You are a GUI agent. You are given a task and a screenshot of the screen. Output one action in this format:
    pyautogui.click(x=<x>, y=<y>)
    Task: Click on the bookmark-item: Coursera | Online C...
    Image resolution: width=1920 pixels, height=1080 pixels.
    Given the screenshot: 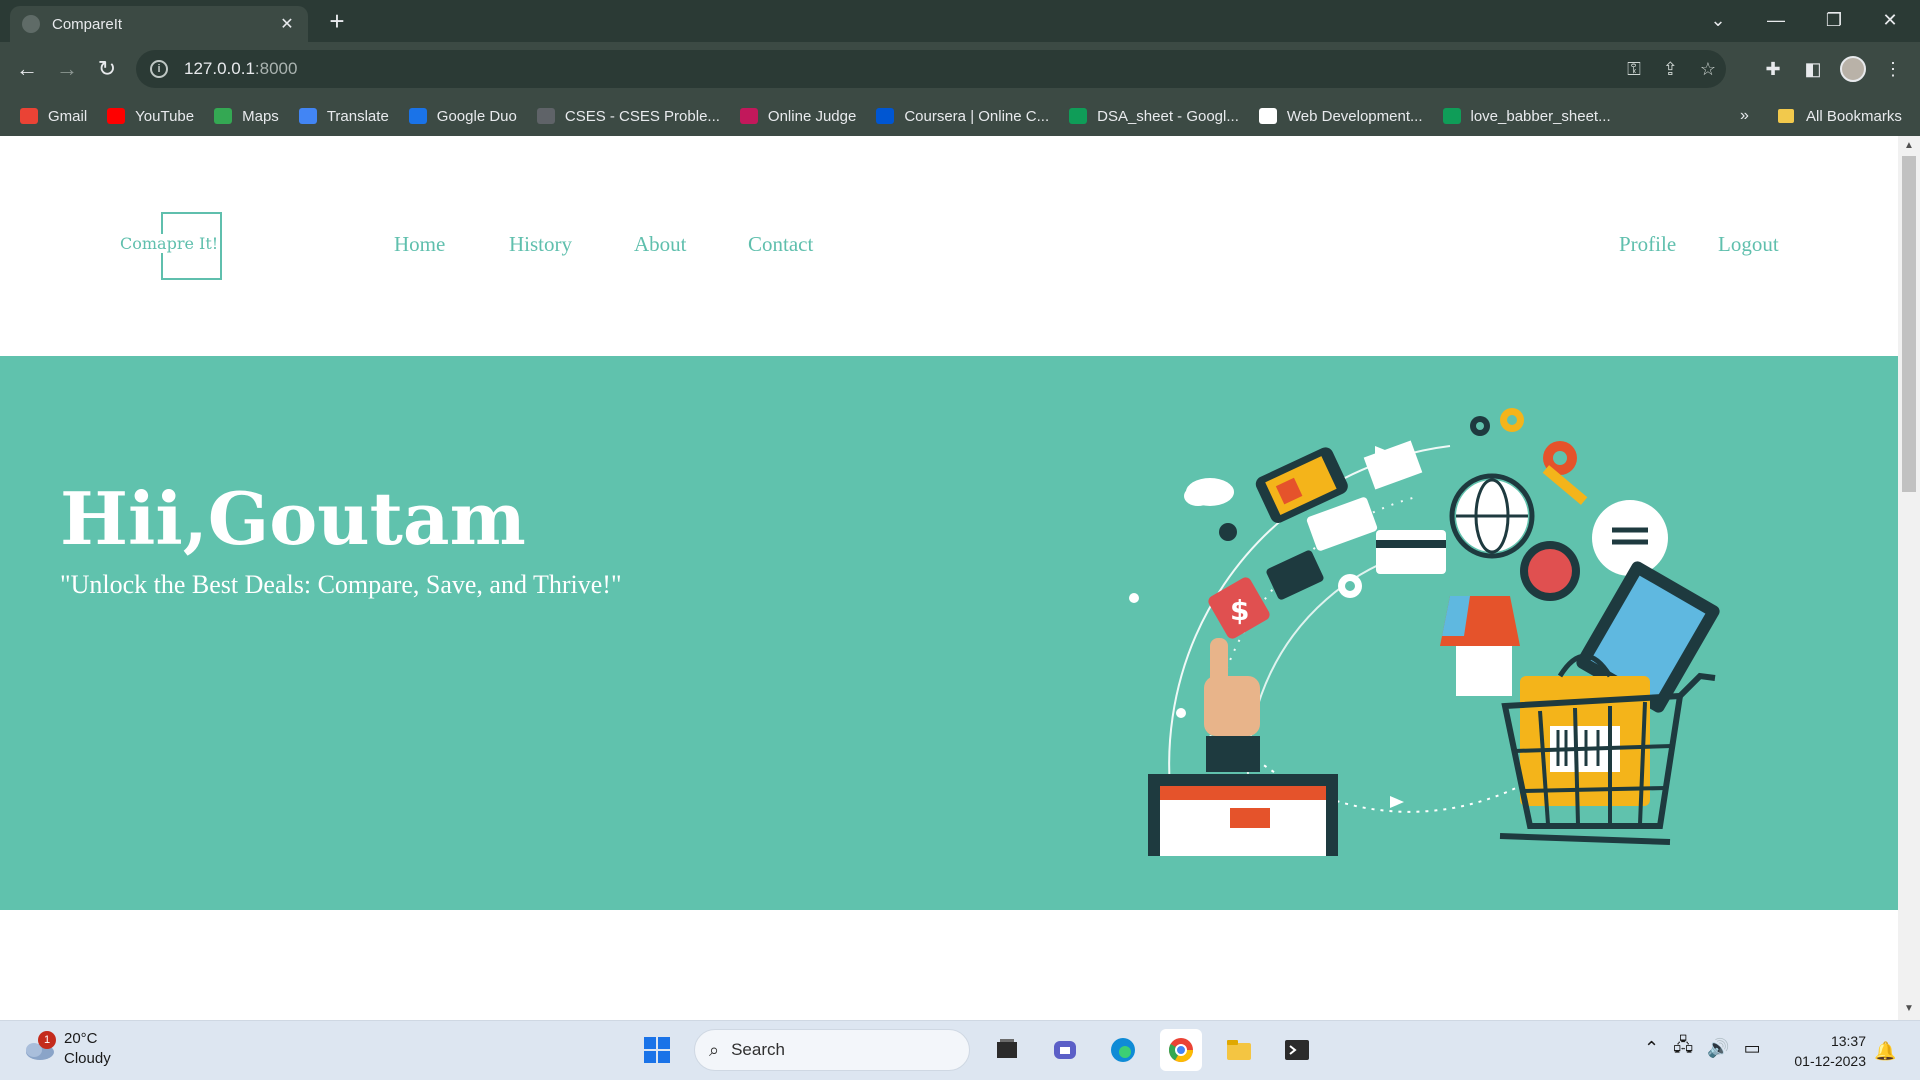 What is the action you would take?
    pyautogui.click(x=962, y=116)
    